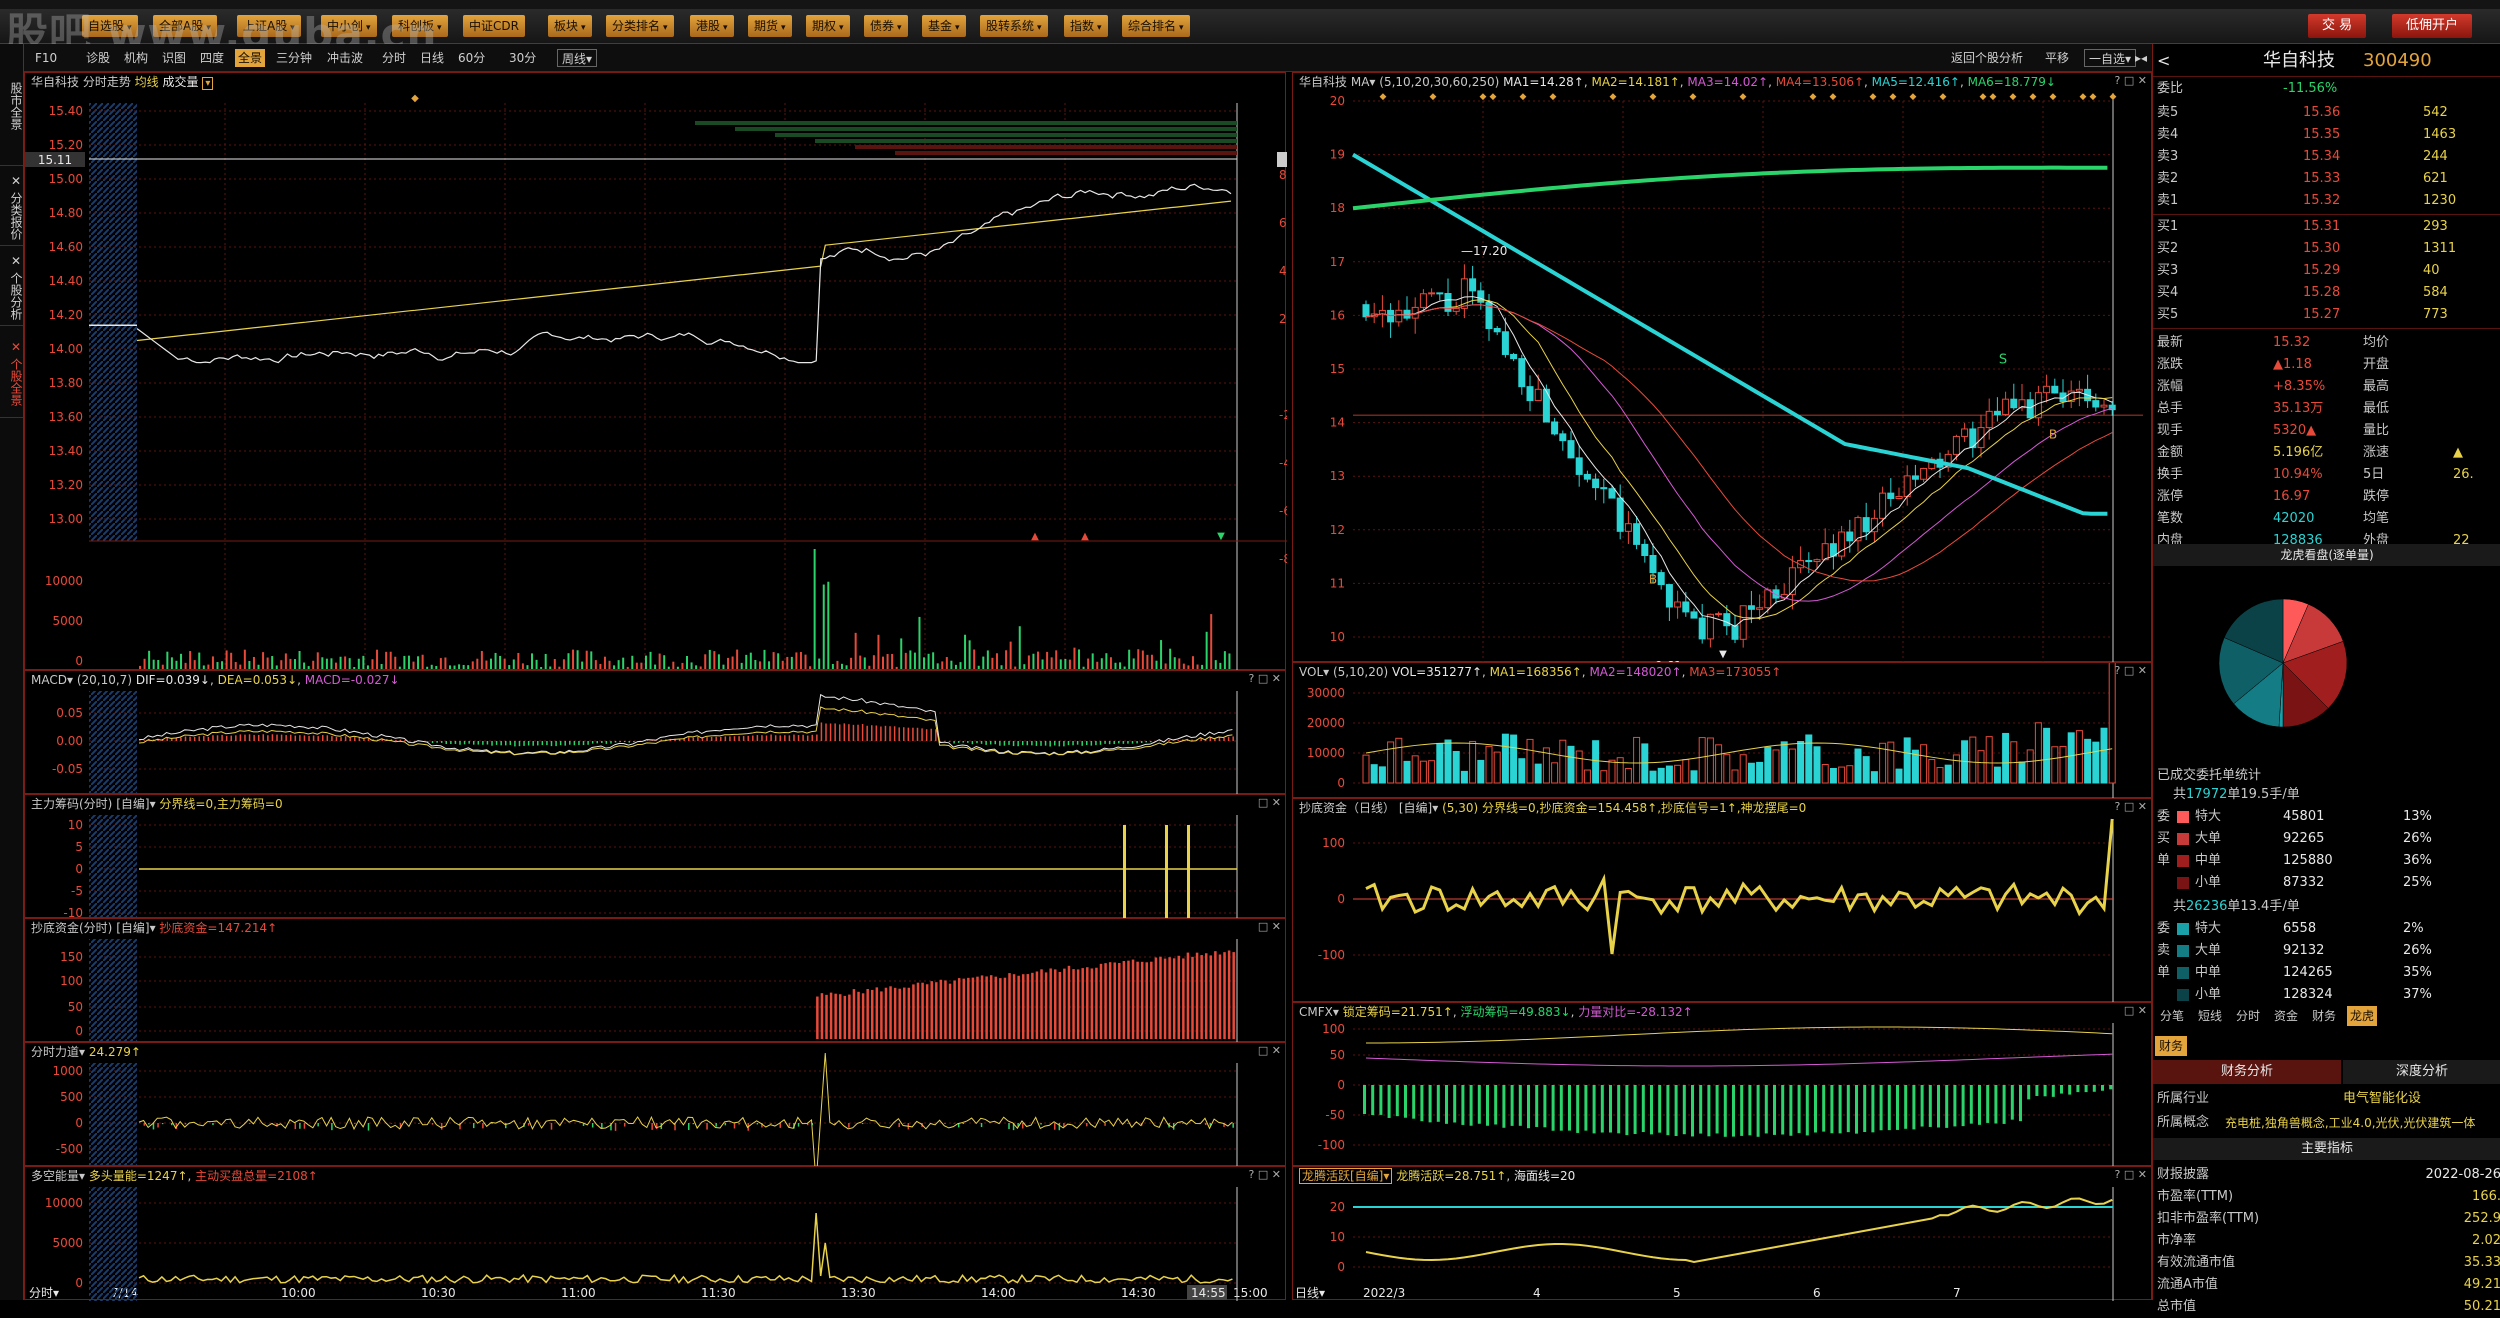  What do you see at coordinates (471, 58) in the screenshot?
I see `tab-10: 60分` at bounding box center [471, 58].